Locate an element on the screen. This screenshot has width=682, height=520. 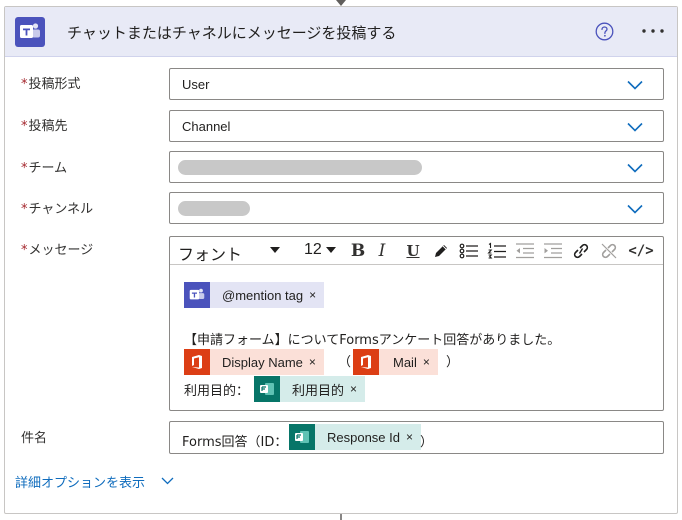
pen-icon is located at coordinates (441, 251).